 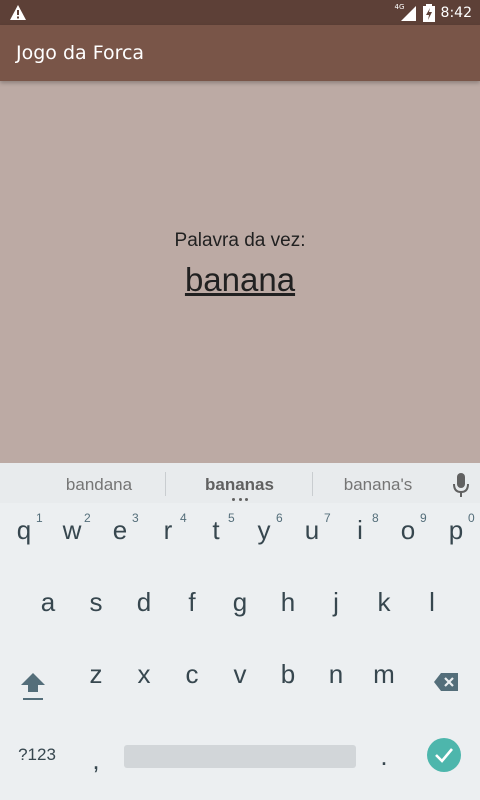 What do you see at coordinates (375, 518) in the screenshot?
I see `key-hint: 8` at bounding box center [375, 518].